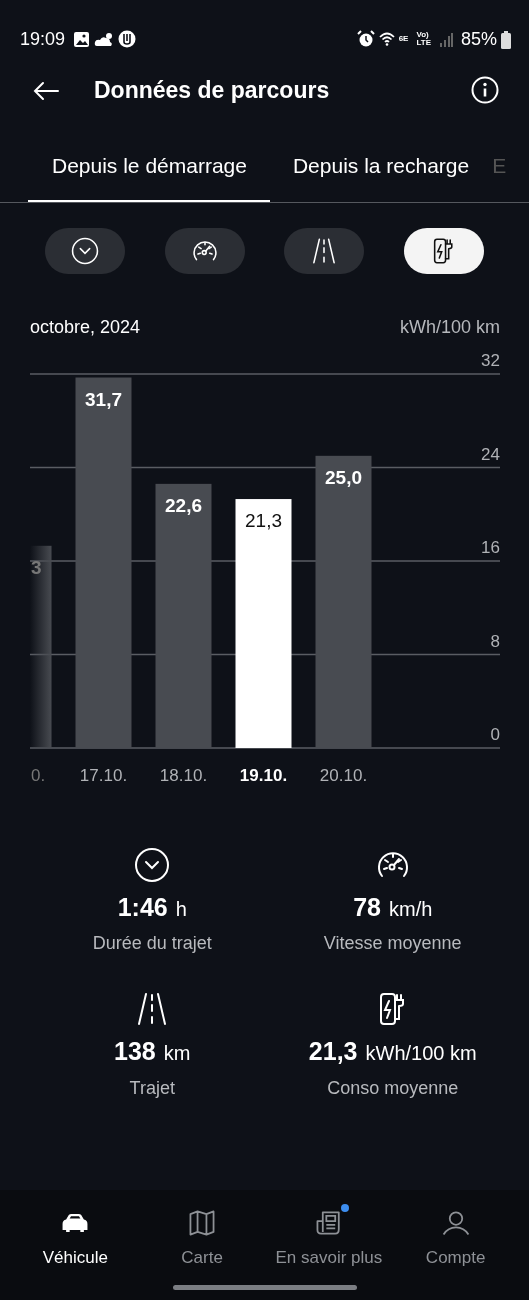 Image resolution: width=529 pixels, height=1300 pixels. I want to click on bar-value-label: 25,0, so click(343, 477).